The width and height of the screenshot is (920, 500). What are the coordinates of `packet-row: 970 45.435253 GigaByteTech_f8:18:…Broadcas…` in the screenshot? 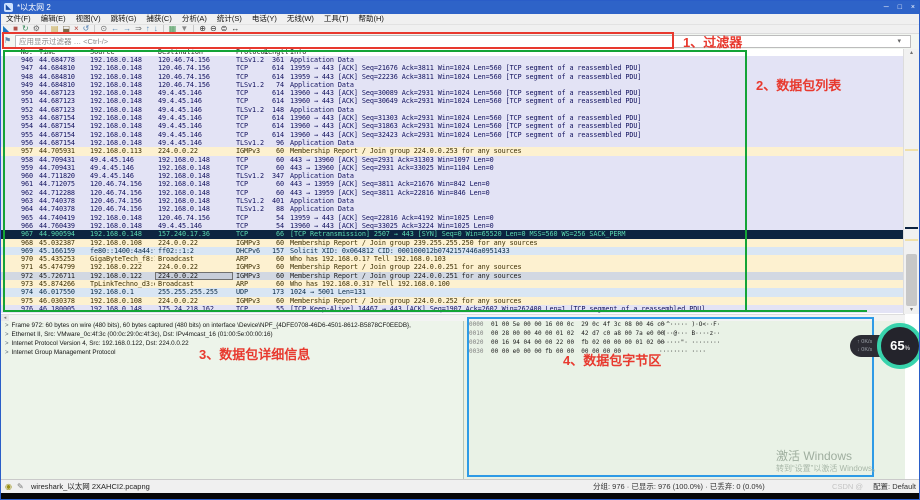 It's located at (453, 259).